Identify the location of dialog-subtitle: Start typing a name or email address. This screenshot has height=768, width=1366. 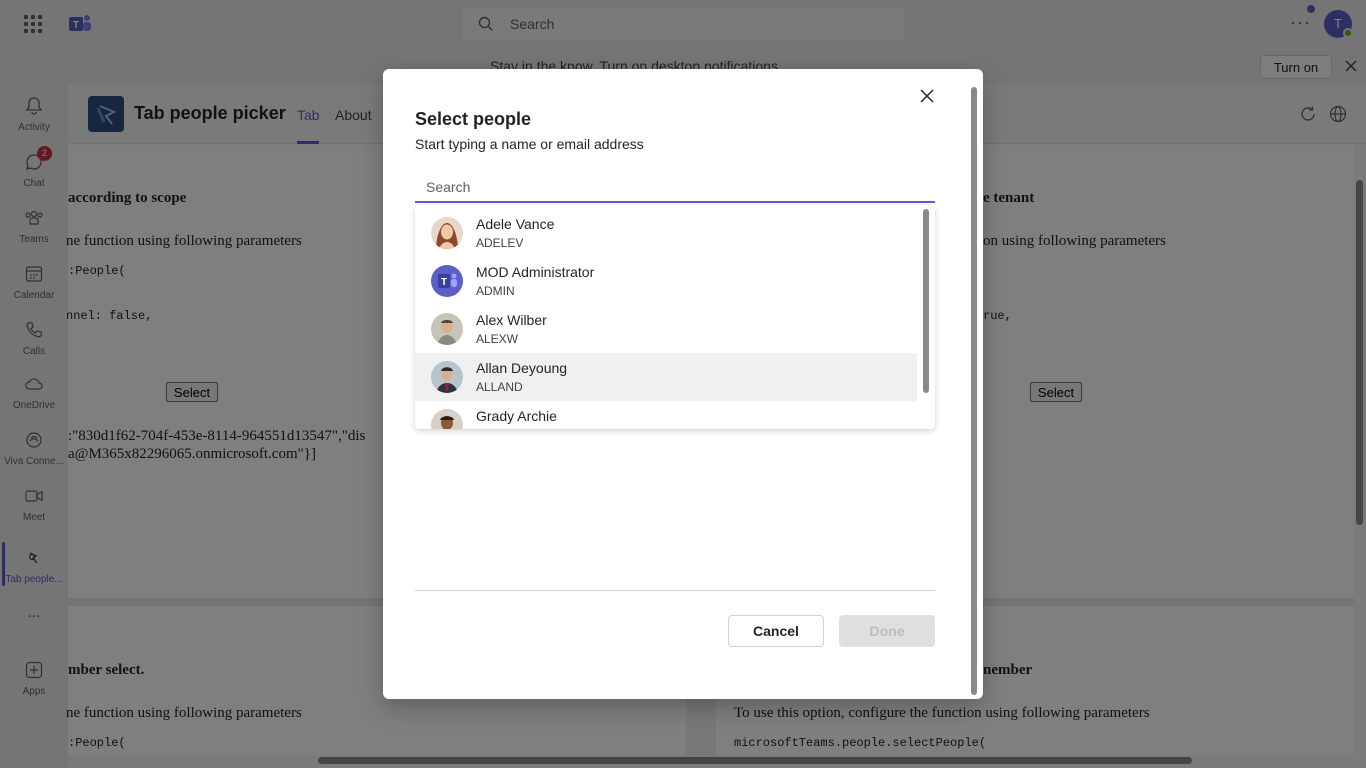
(529, 144).